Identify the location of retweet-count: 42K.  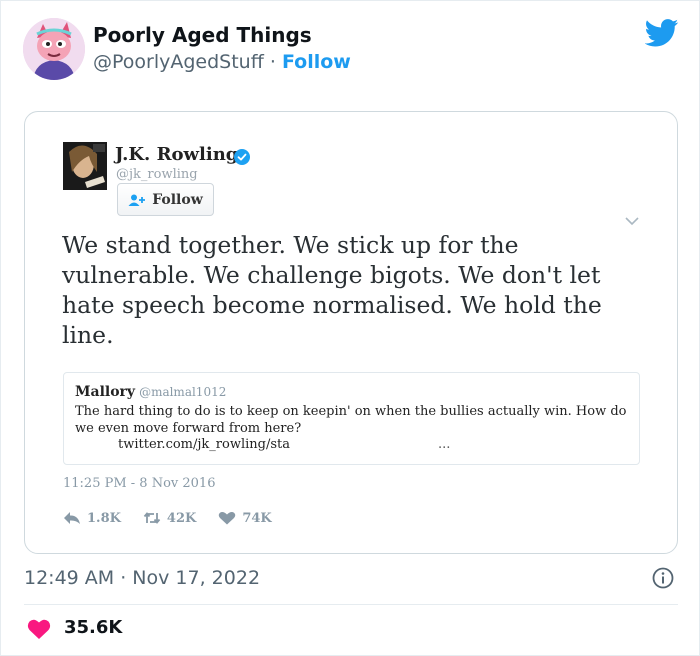
(181, 518).